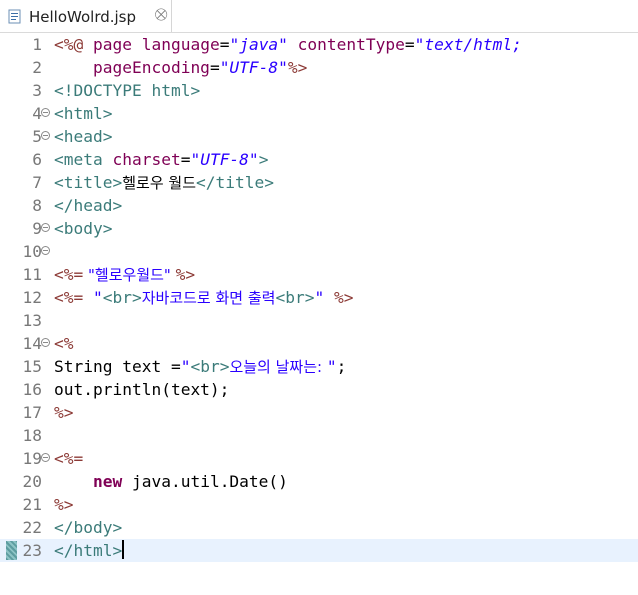 The width and height of the screenshot is (638, 595). What do you see at coordinates (32, 458) in the screenshot?
I see `line-number: 19` at bounding box center [32, 458].